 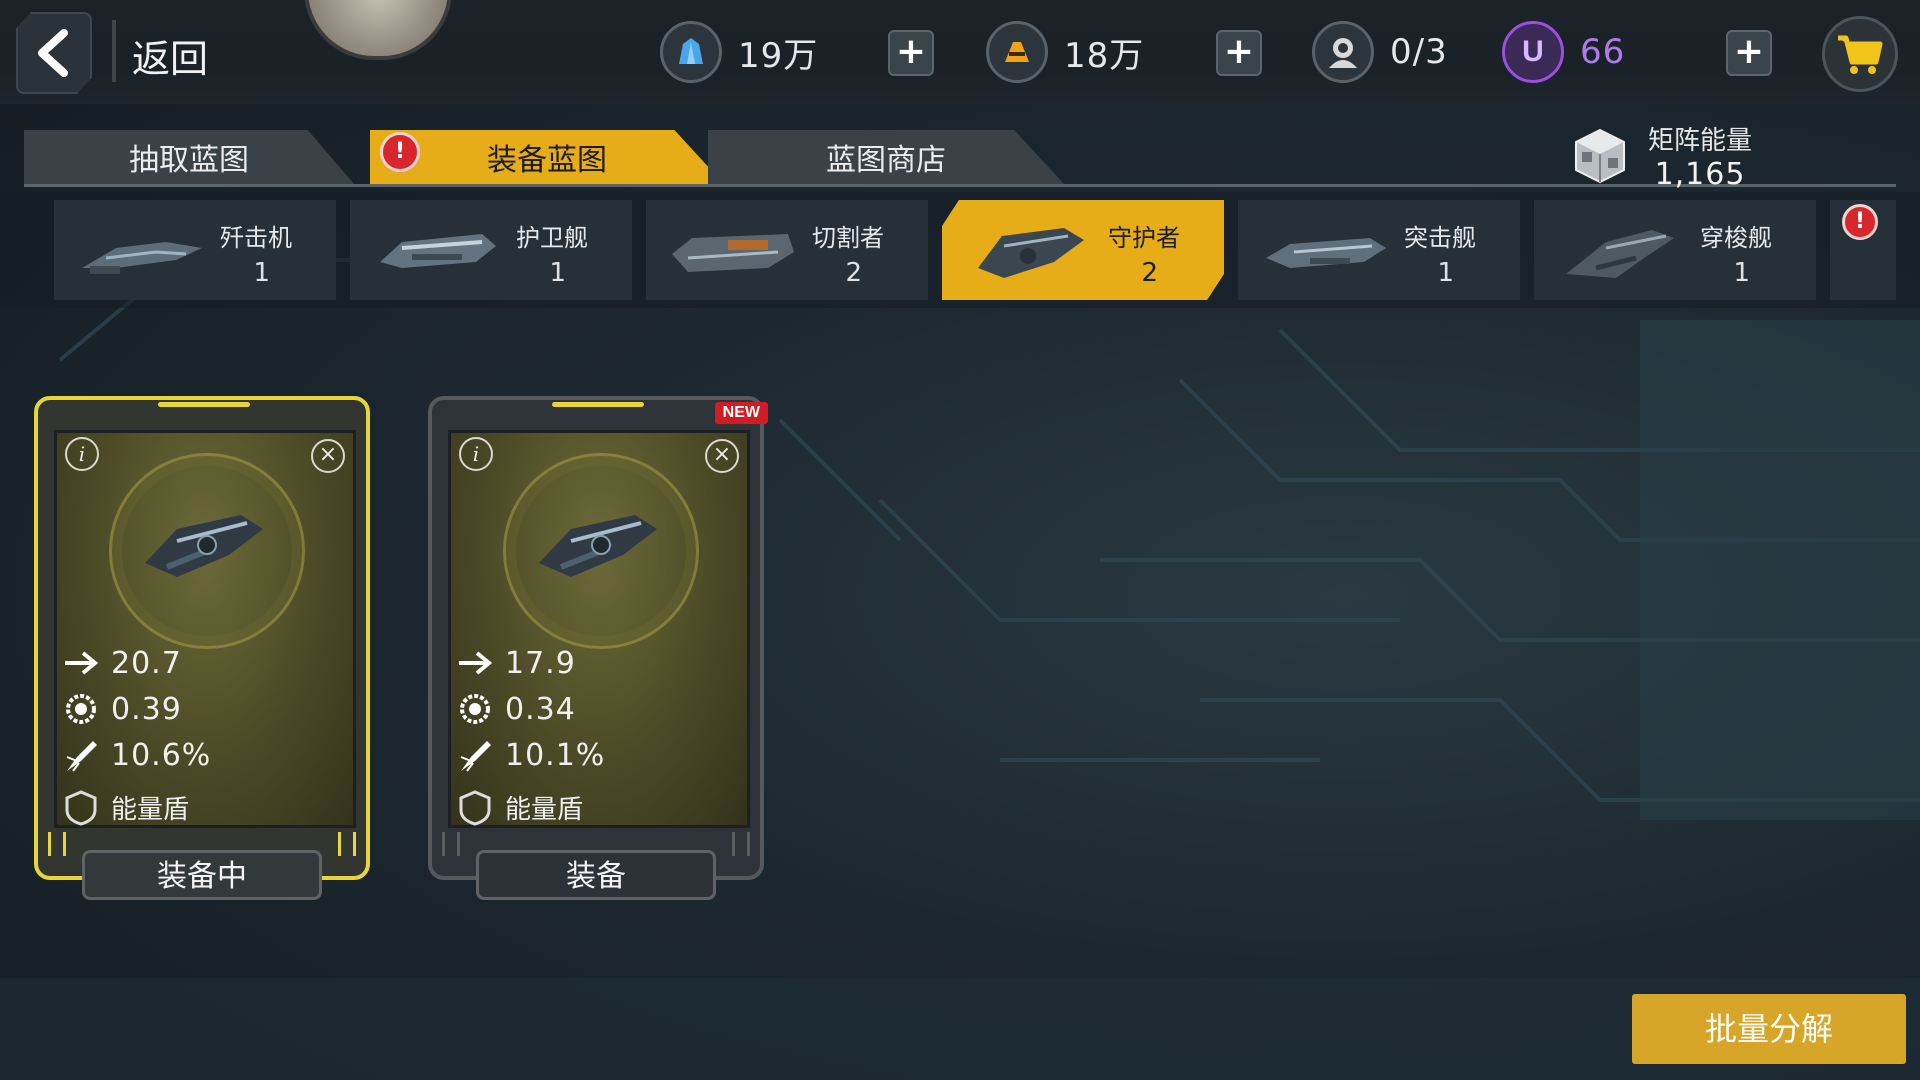 I want to click on ship-category-escort: 护卫舰 1, so click(x=491, y=250).